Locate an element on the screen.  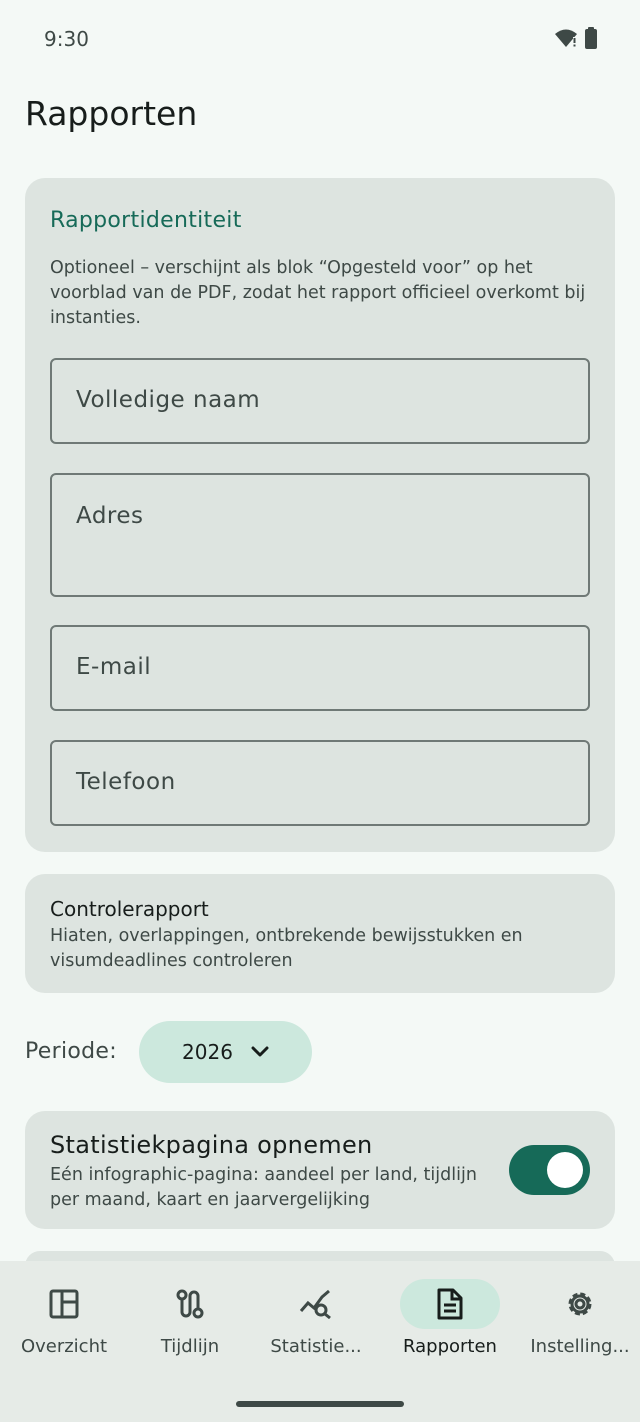
nav-label: Tijdlijn is located at coordinates (190, 1346).